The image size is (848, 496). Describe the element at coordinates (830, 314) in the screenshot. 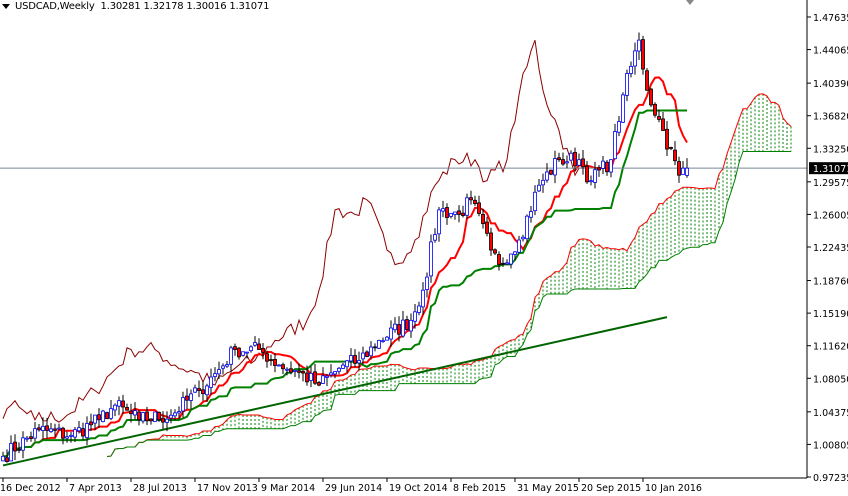

I see `y-tick-label: 1.15190` at that location.